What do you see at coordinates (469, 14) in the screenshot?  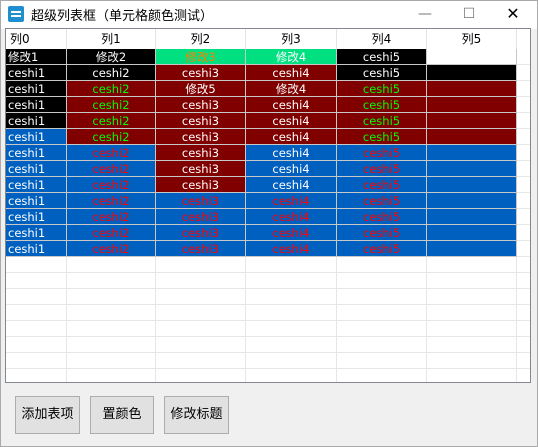 I see `maximize-button: ☐` at bounding box center [469, 14].